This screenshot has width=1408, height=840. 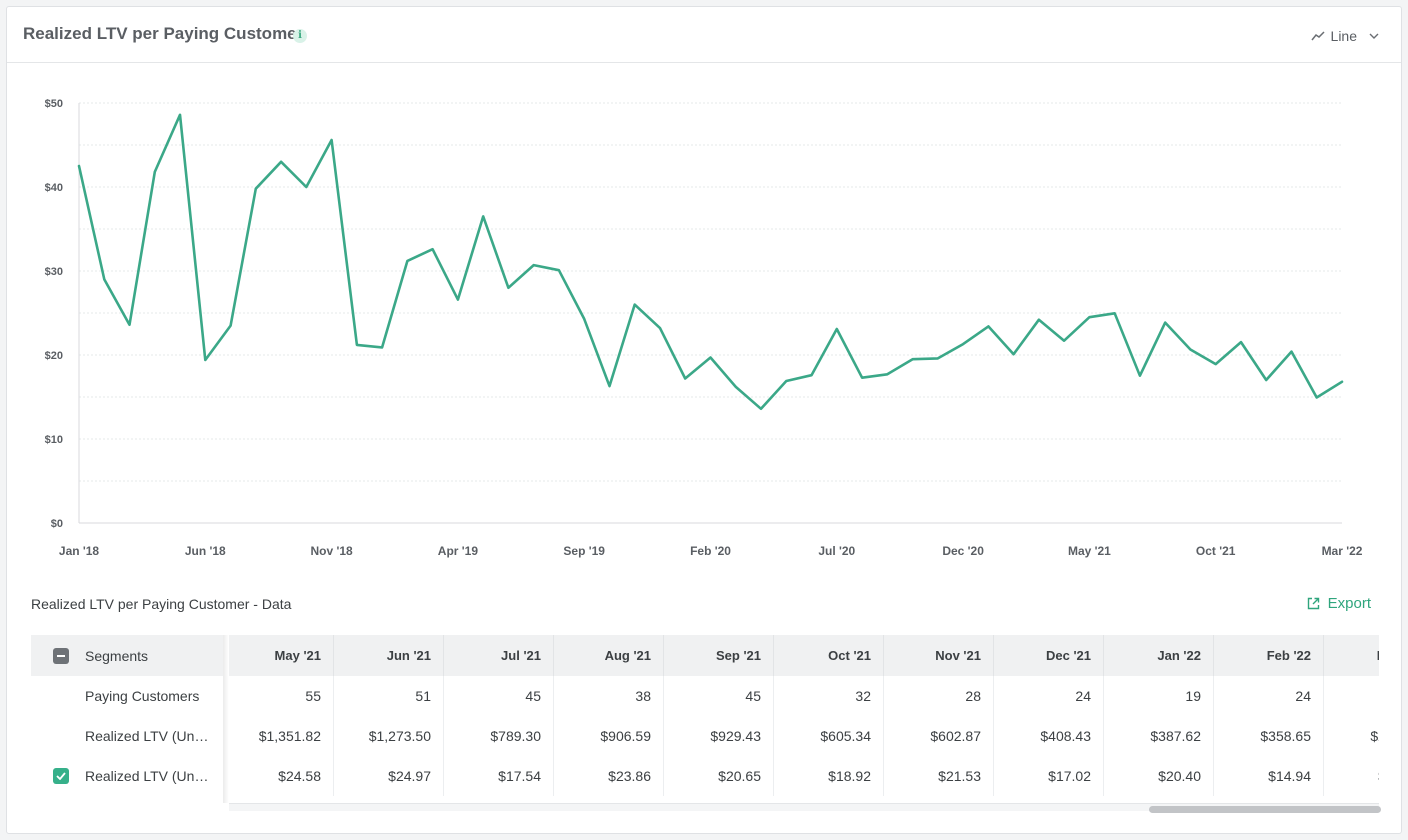 What do you see at coordinates (389, 655) in the screenshot?
I see `column-header: Jun '21` at bounding box center [389, 655].